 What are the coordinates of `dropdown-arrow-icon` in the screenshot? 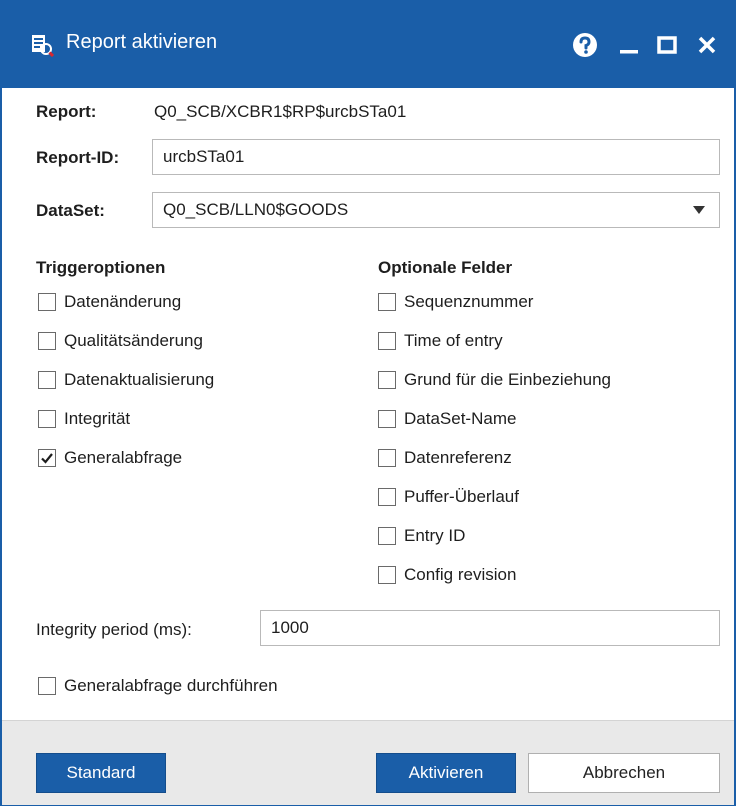 It's located at (699, 210).